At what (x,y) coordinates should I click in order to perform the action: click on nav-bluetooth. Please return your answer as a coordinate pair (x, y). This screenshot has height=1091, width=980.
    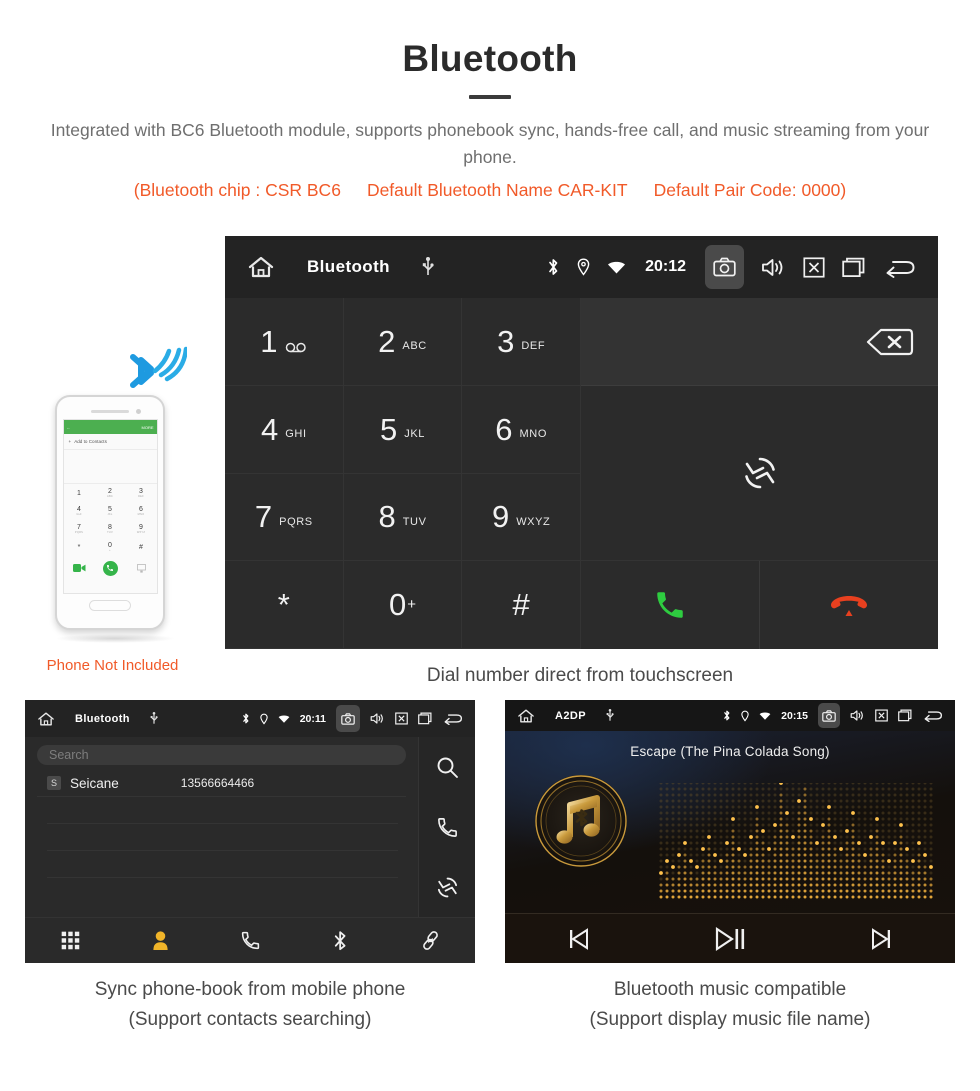
    Looking at the image, I should click on (340, 941).